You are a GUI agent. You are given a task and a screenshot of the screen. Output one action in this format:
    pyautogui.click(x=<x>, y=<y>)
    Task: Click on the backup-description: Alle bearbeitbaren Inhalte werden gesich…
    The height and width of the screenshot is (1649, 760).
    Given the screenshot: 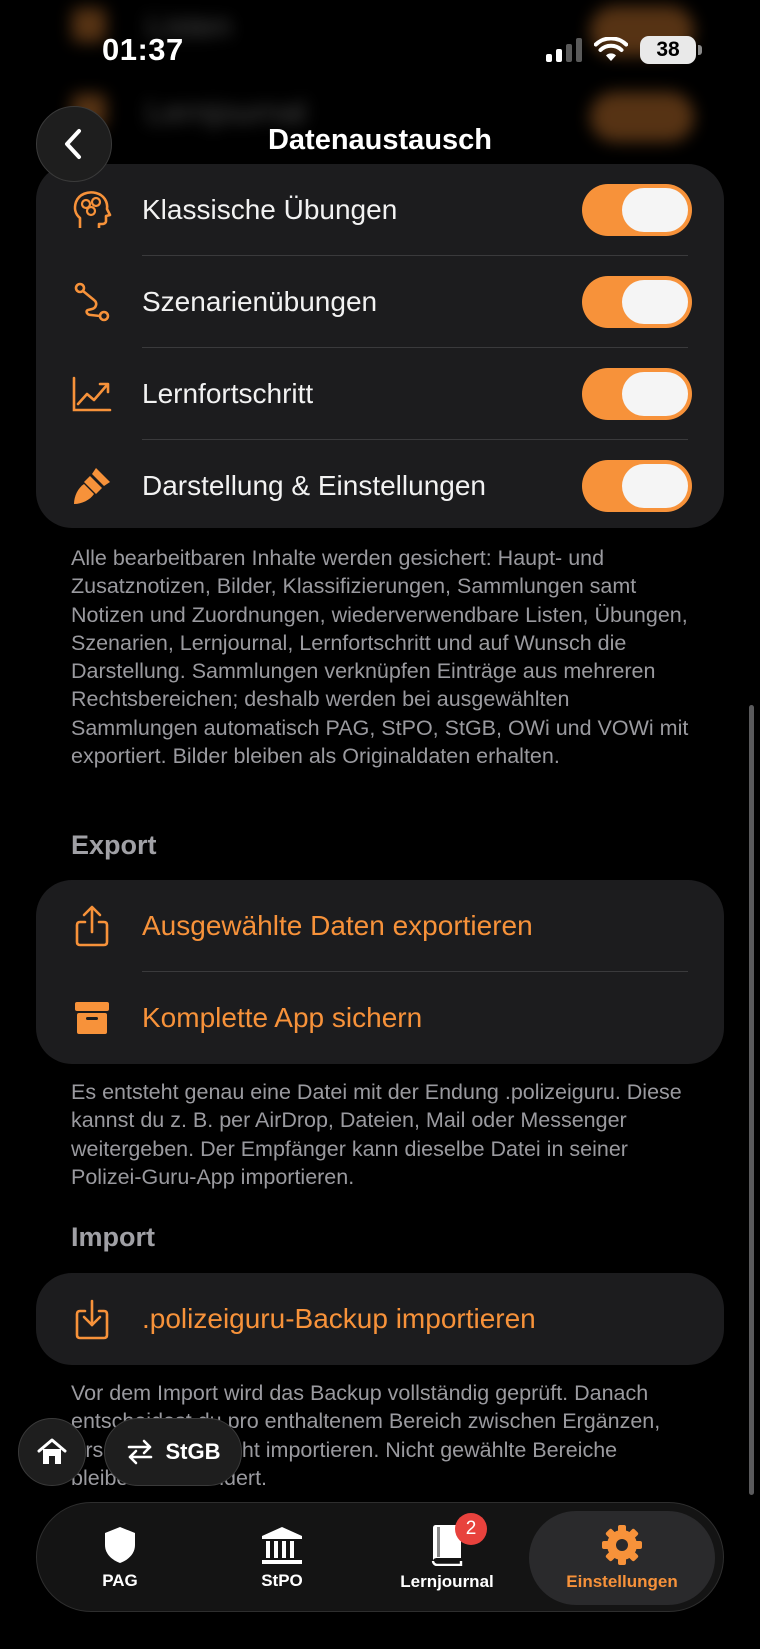 What is the action you would take?
    pyautogui.click(x=380, y=657)
    